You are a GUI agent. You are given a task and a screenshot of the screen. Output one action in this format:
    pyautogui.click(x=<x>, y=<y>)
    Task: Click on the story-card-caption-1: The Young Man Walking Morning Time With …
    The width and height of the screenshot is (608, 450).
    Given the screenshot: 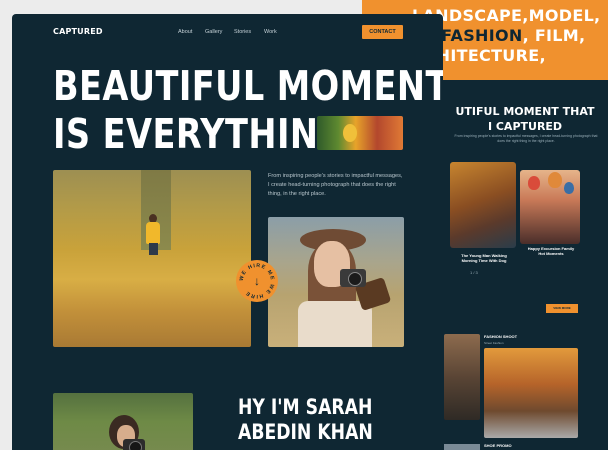 What is the action you would take?
    pyautogui.click(x=484, y=258)
    